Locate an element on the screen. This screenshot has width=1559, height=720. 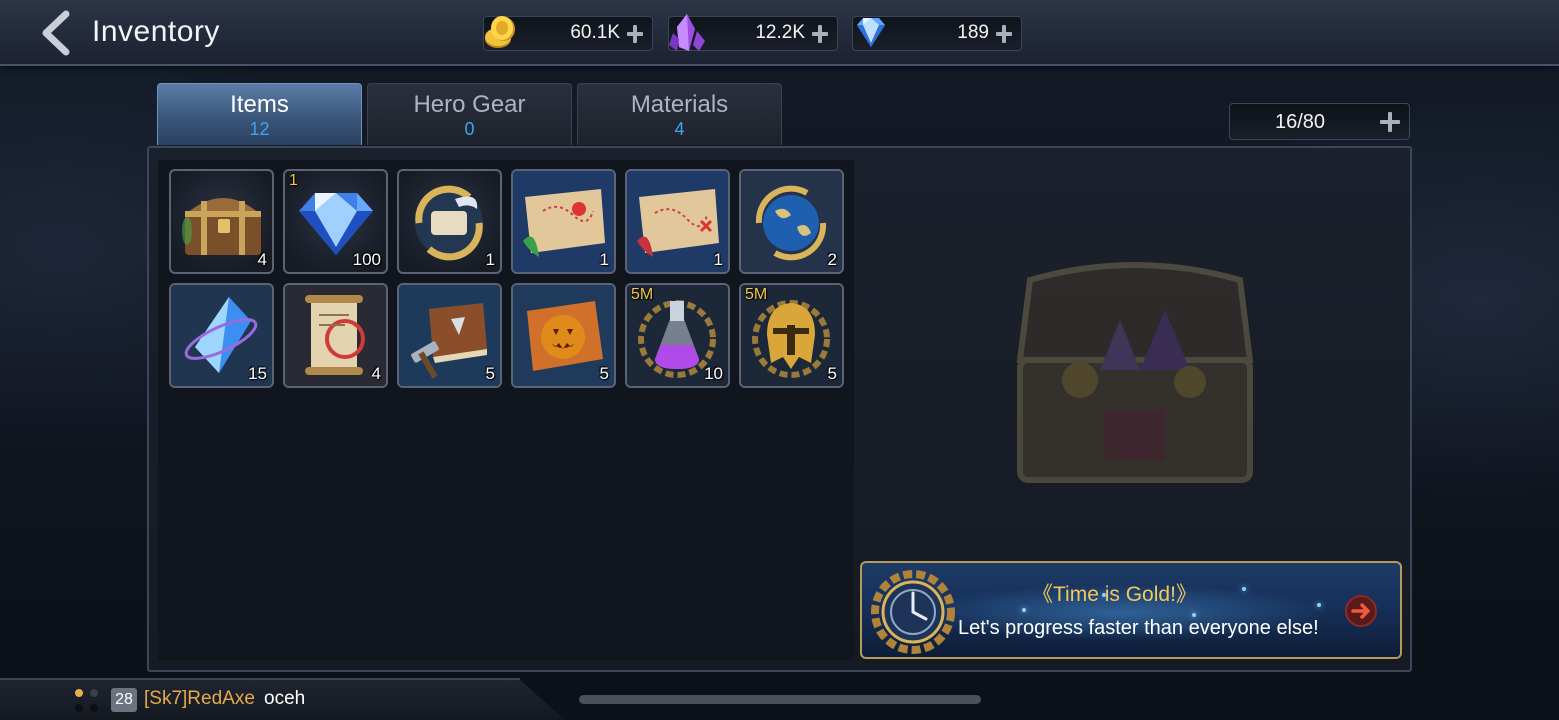
top-bar: Inventory 60.1K 12.2K 189 is located at coordinates (779, 33).